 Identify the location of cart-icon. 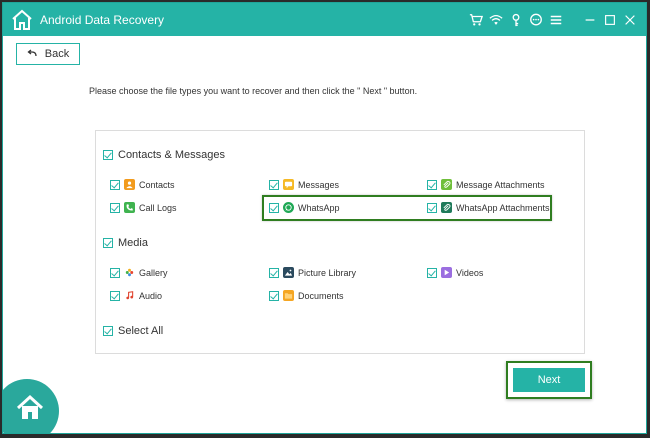
(476, 20).